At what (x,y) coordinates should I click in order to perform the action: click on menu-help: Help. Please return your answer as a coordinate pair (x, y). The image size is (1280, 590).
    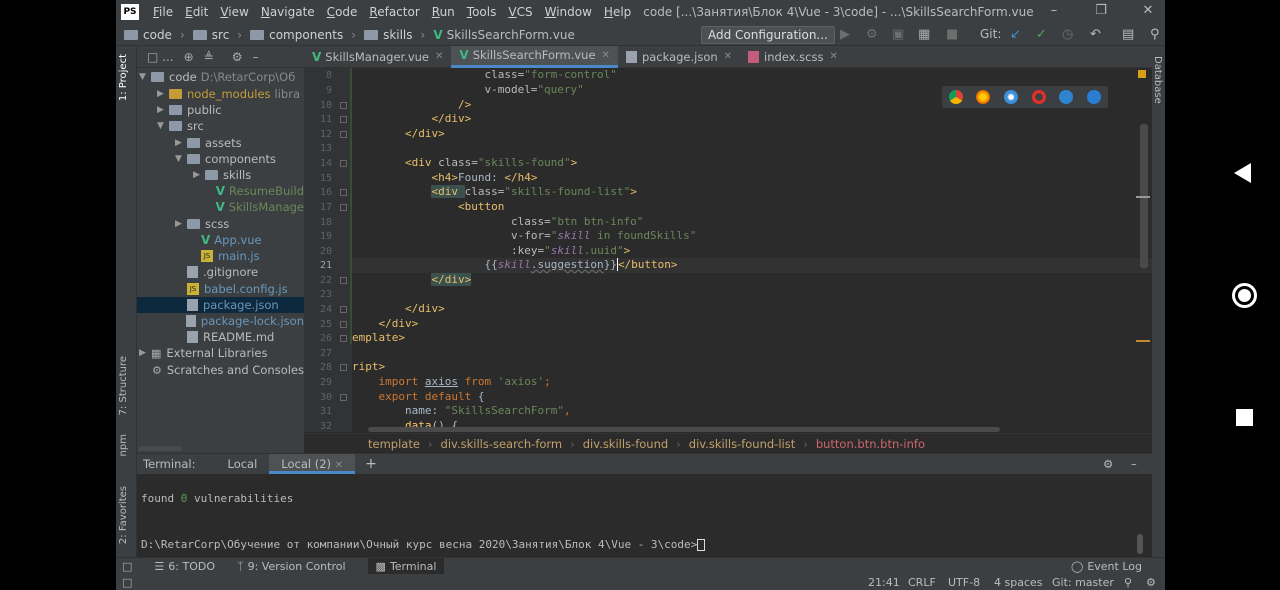
    Looking at the image, I should click on (617, 12).